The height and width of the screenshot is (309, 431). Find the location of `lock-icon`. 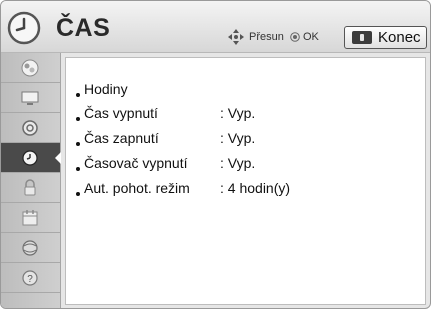

lock-icon is located at coordinates (30, 187).